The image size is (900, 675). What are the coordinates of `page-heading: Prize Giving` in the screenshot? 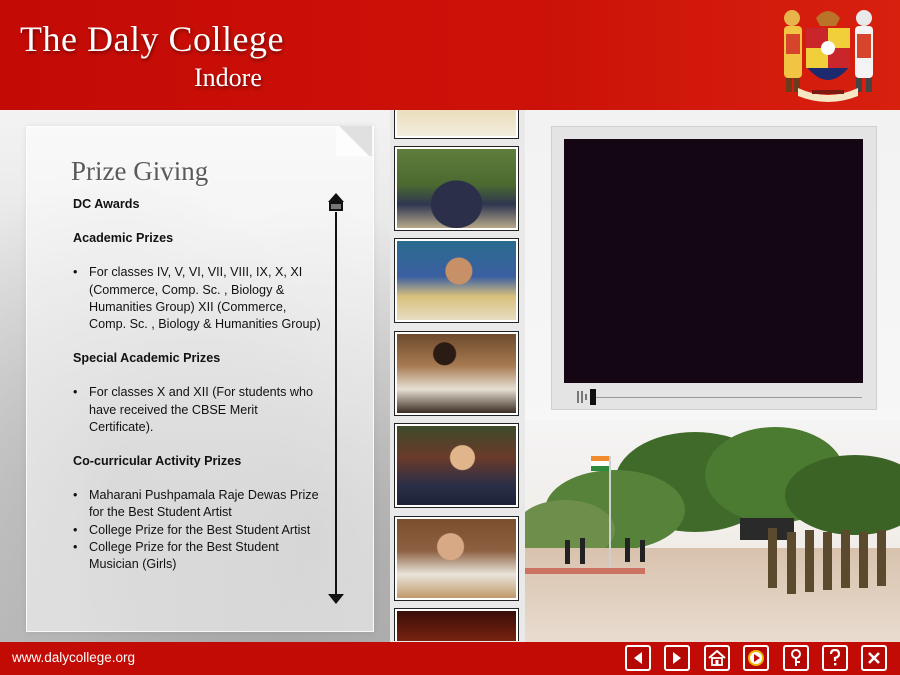 It's located at (140, 171).